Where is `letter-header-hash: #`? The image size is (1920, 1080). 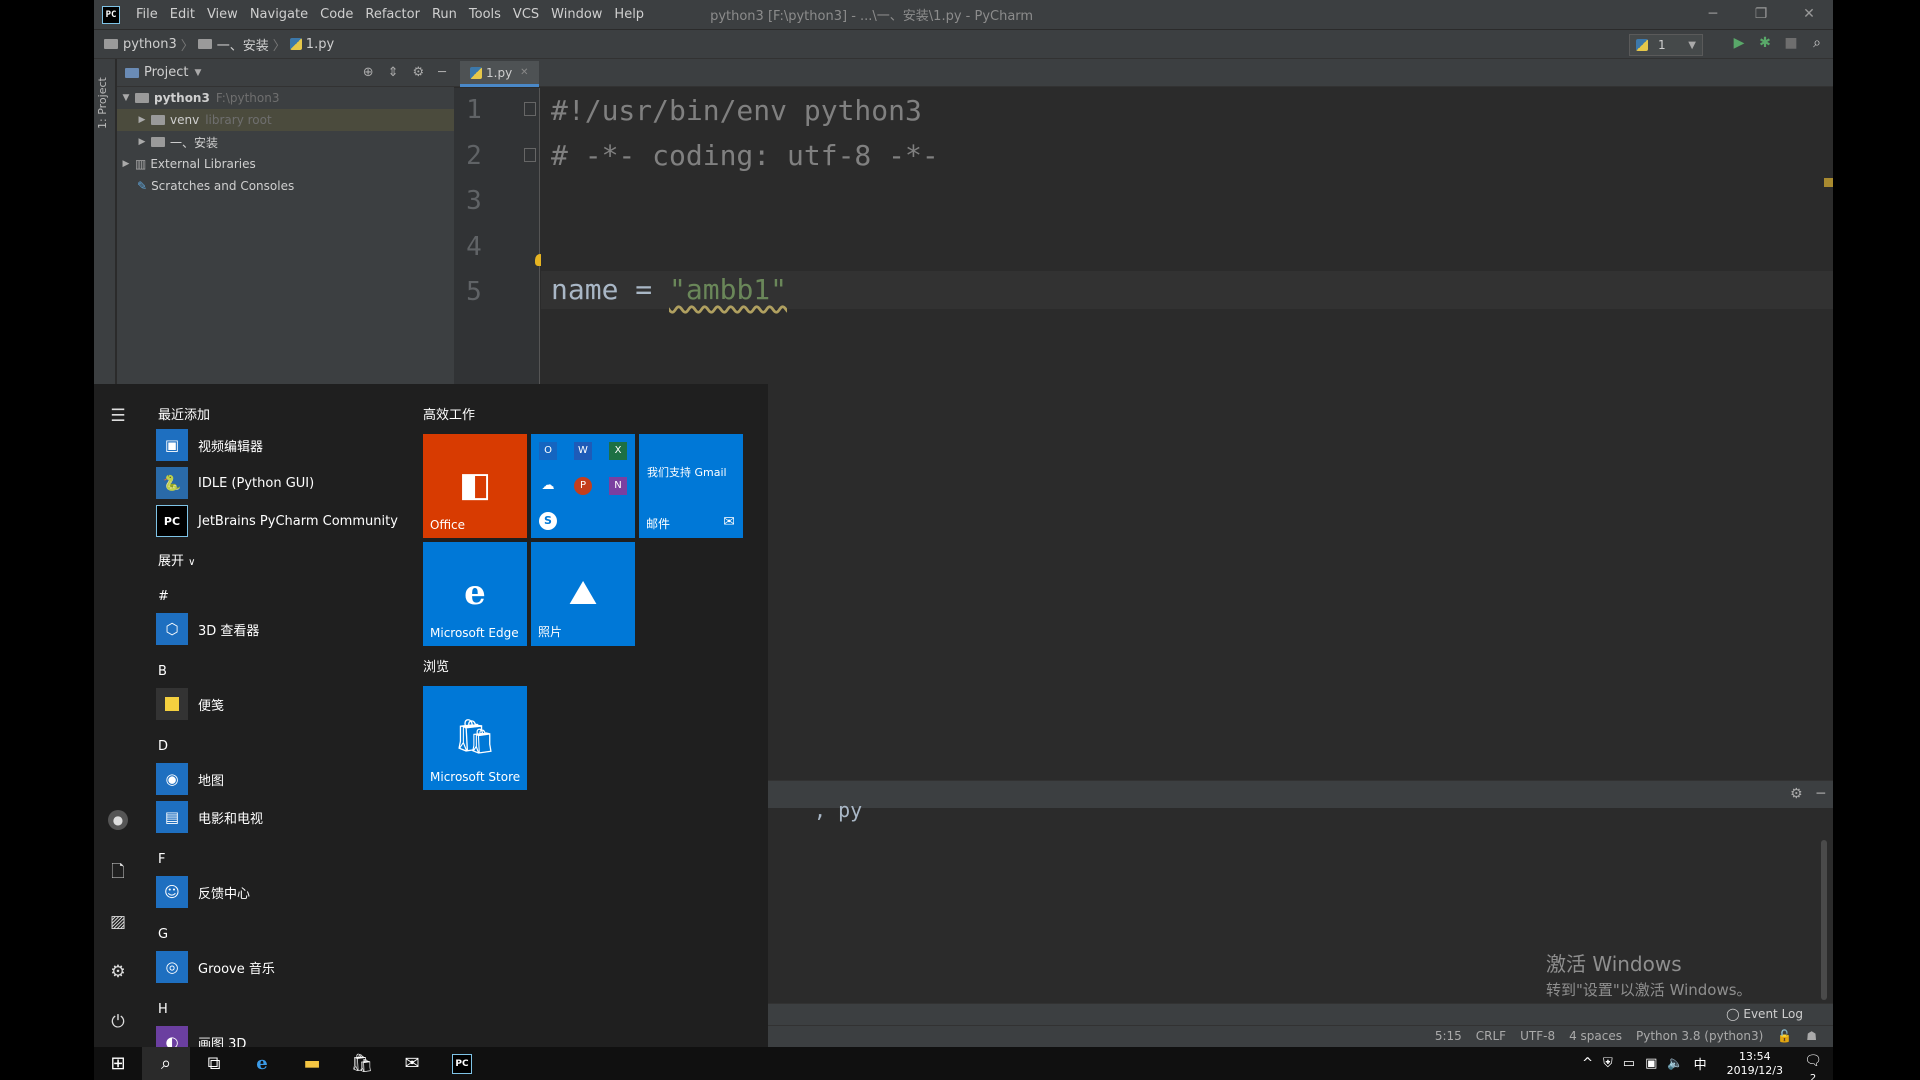
letter-header-hash: # is located at coordinates (163, 596).